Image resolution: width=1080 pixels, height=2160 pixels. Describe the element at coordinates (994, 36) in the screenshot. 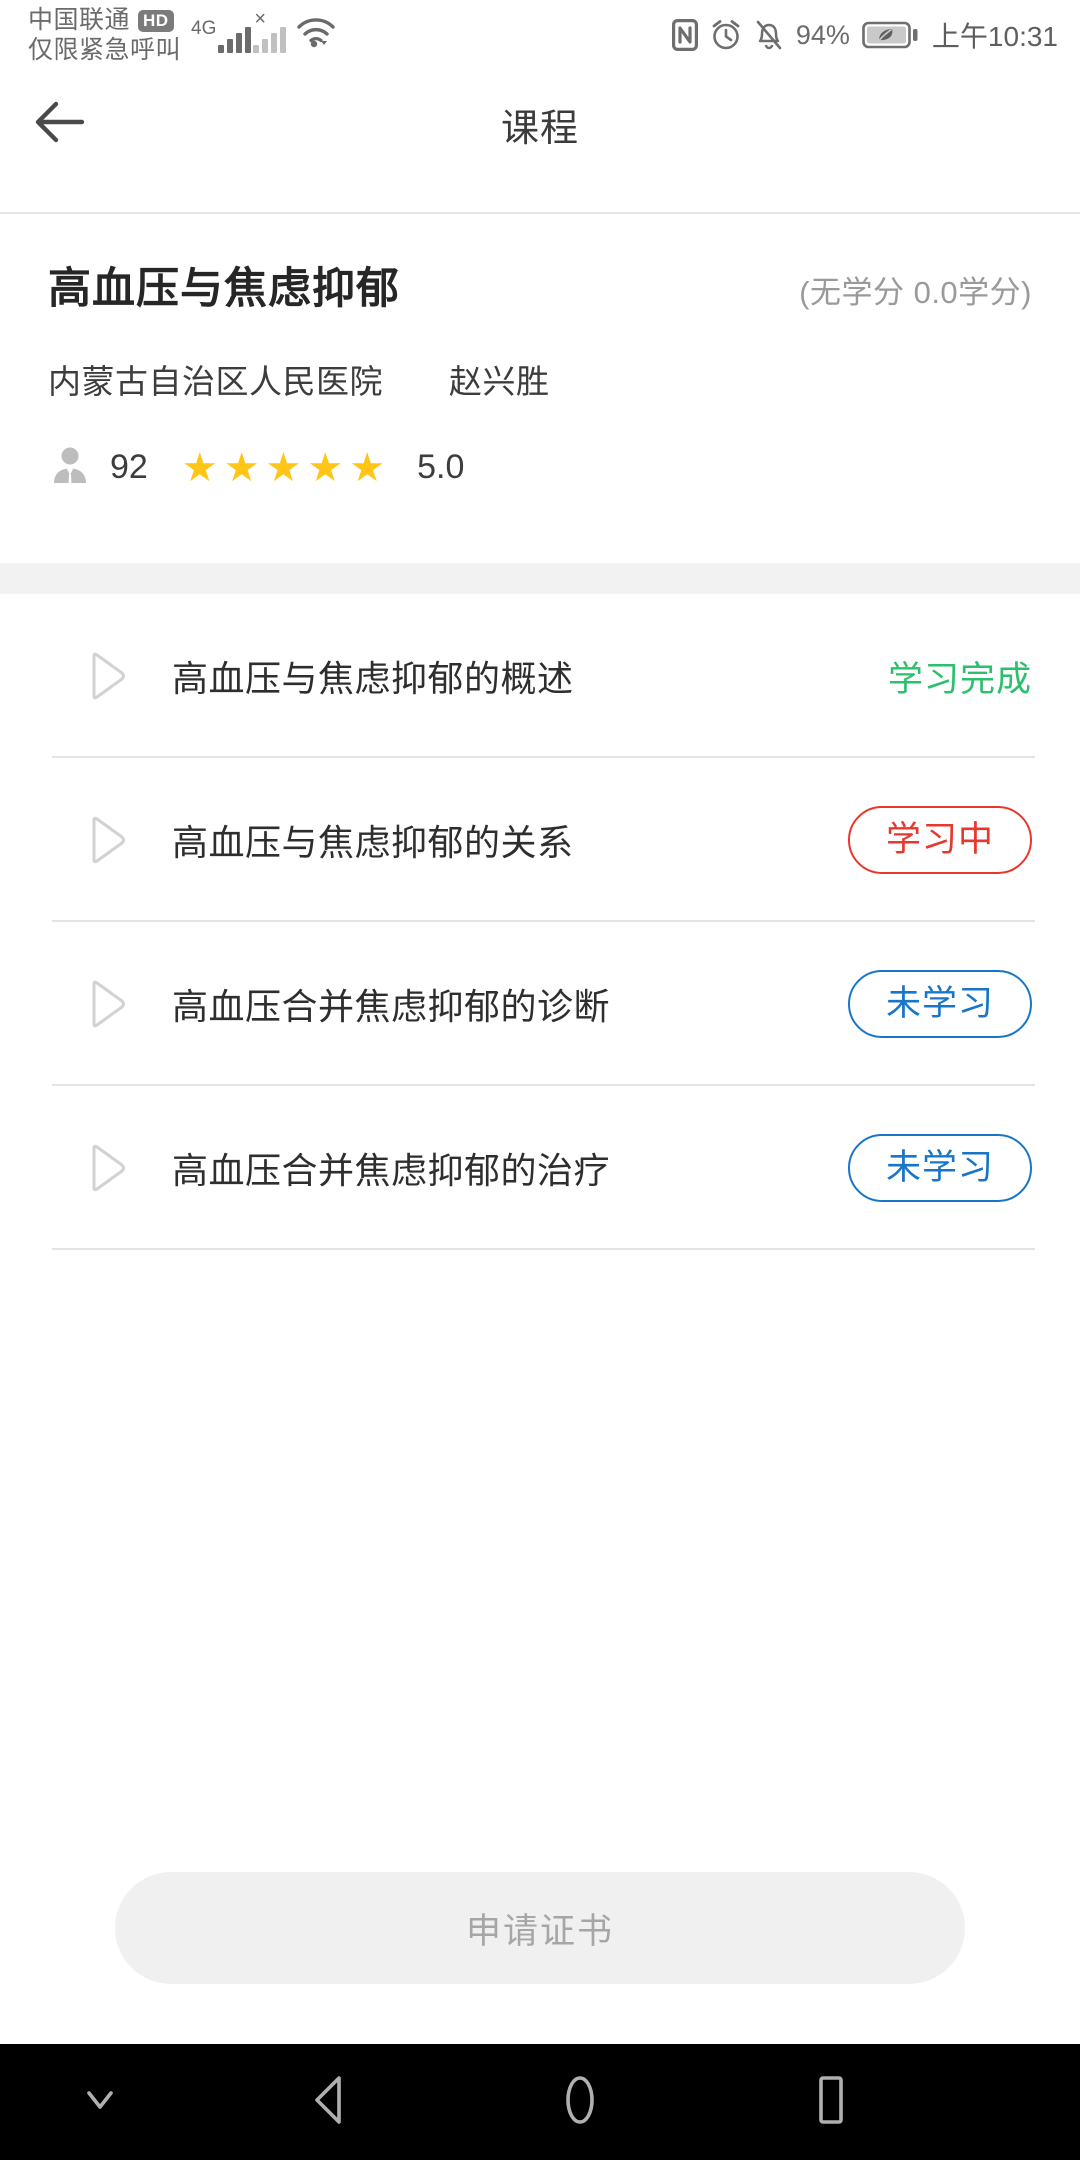

I see `clock-label: 上午10:31` at that location.